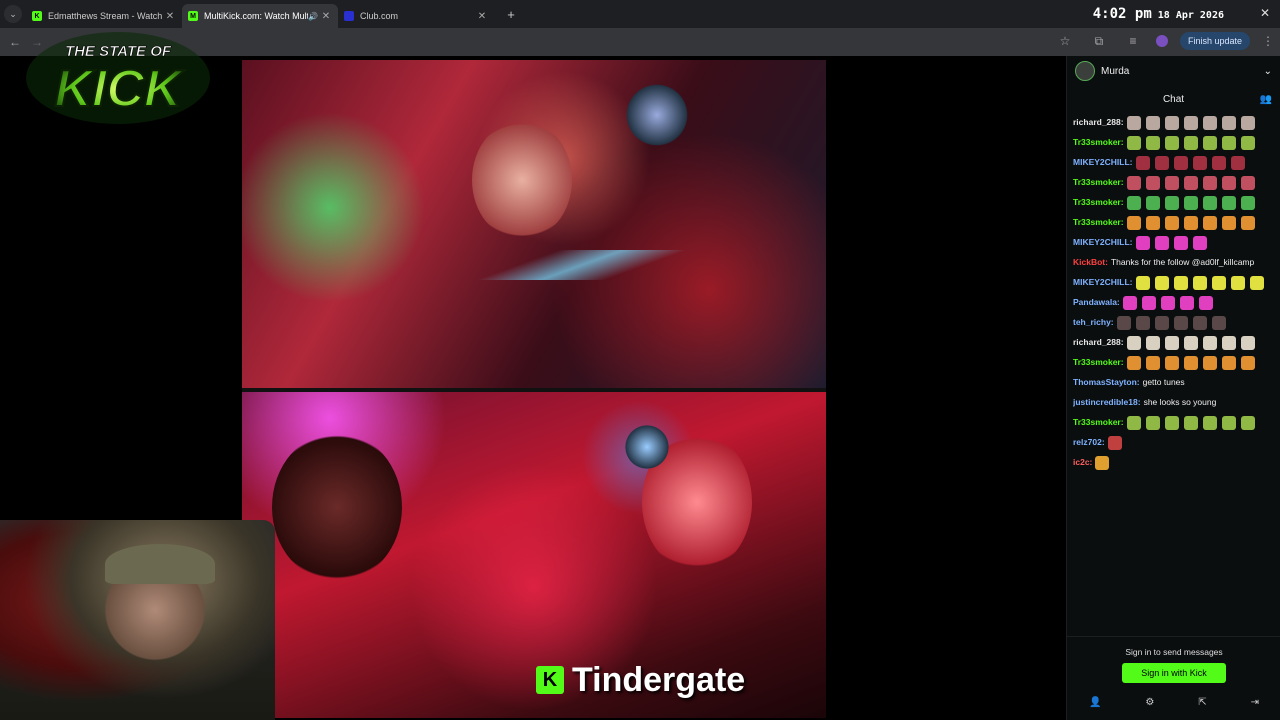 Image resolution: width=1280 pixels, height=720 pixels. Describe the element at coordinates (1182, 262) in the screenshot. I see `chat-message-text: Thanks for the follow @ad0lf_killcamp` at that location.